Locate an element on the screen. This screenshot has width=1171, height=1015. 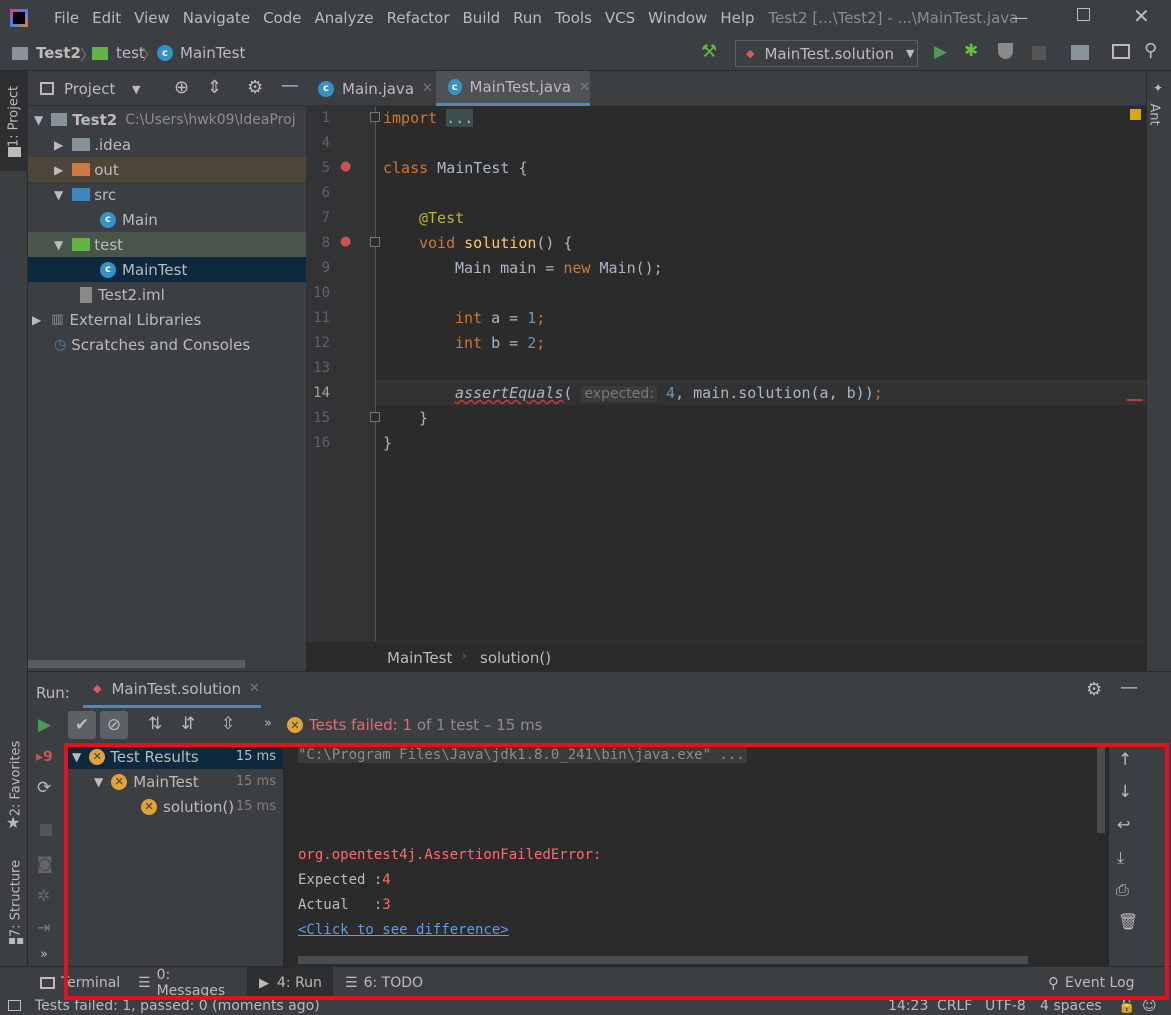
terminal-window-icon is located at coordinates (1121, 51).